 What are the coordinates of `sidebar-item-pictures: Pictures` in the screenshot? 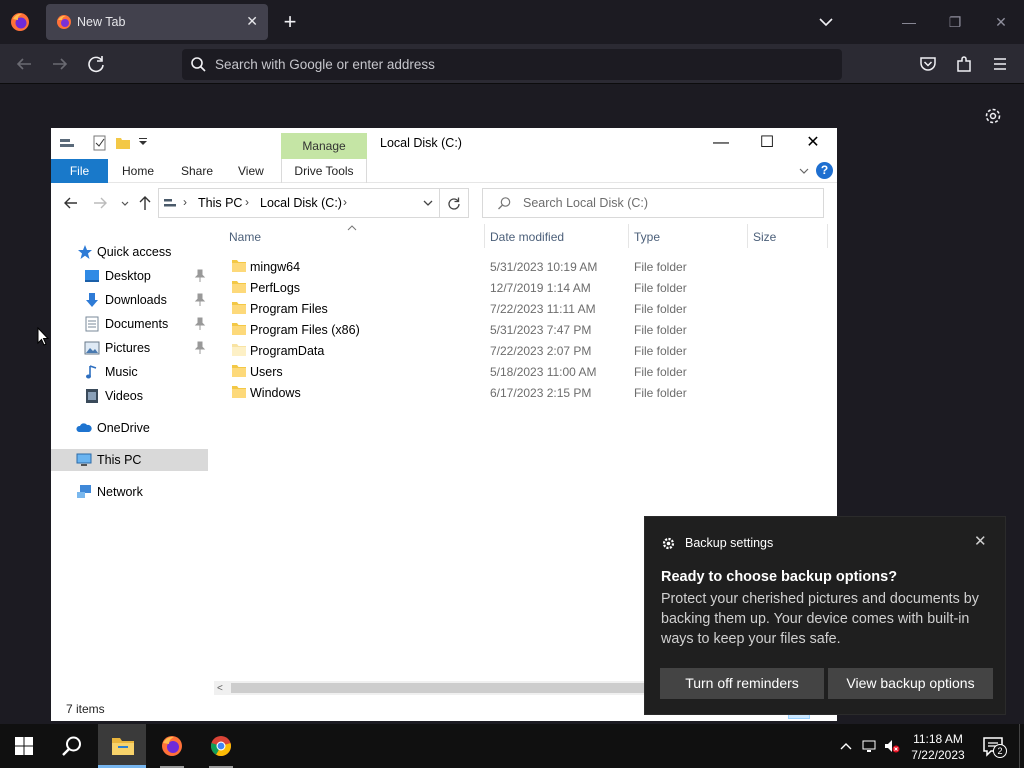 It's located at (129, 348).